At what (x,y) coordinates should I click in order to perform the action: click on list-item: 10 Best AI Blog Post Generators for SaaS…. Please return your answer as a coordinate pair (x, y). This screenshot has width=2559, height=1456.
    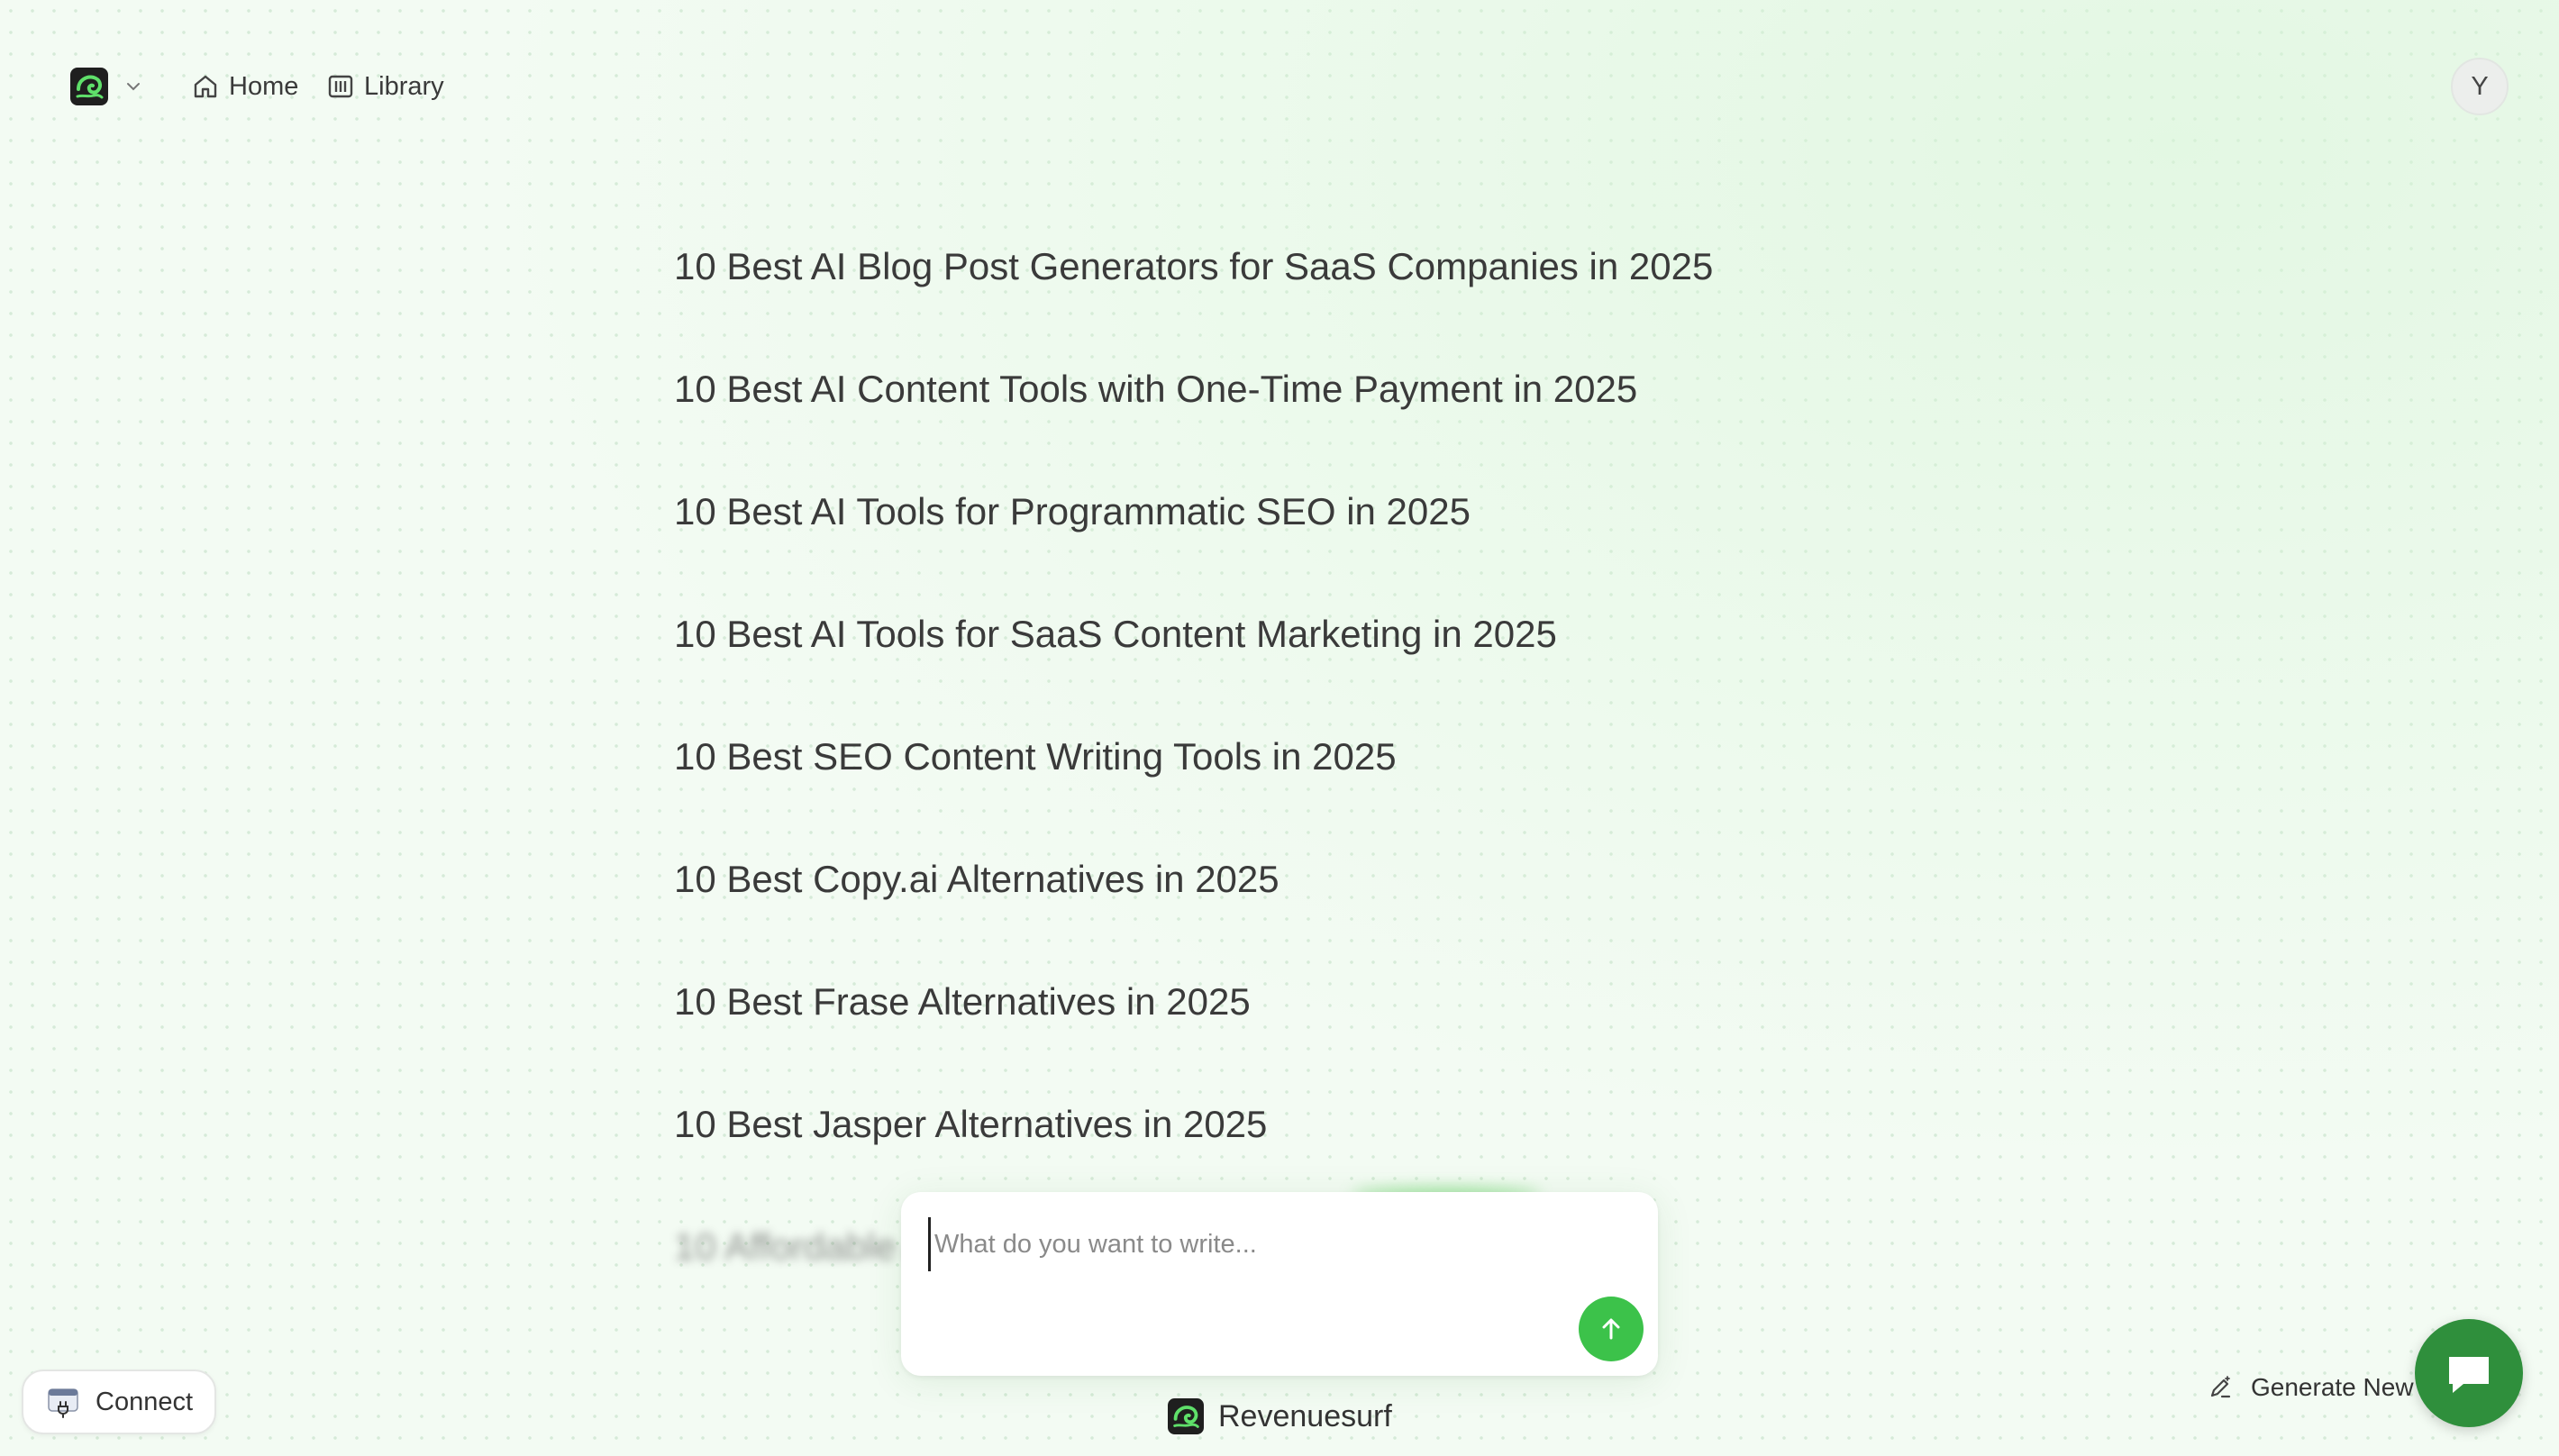
    Looking at the image, I should click on (1304, 298).